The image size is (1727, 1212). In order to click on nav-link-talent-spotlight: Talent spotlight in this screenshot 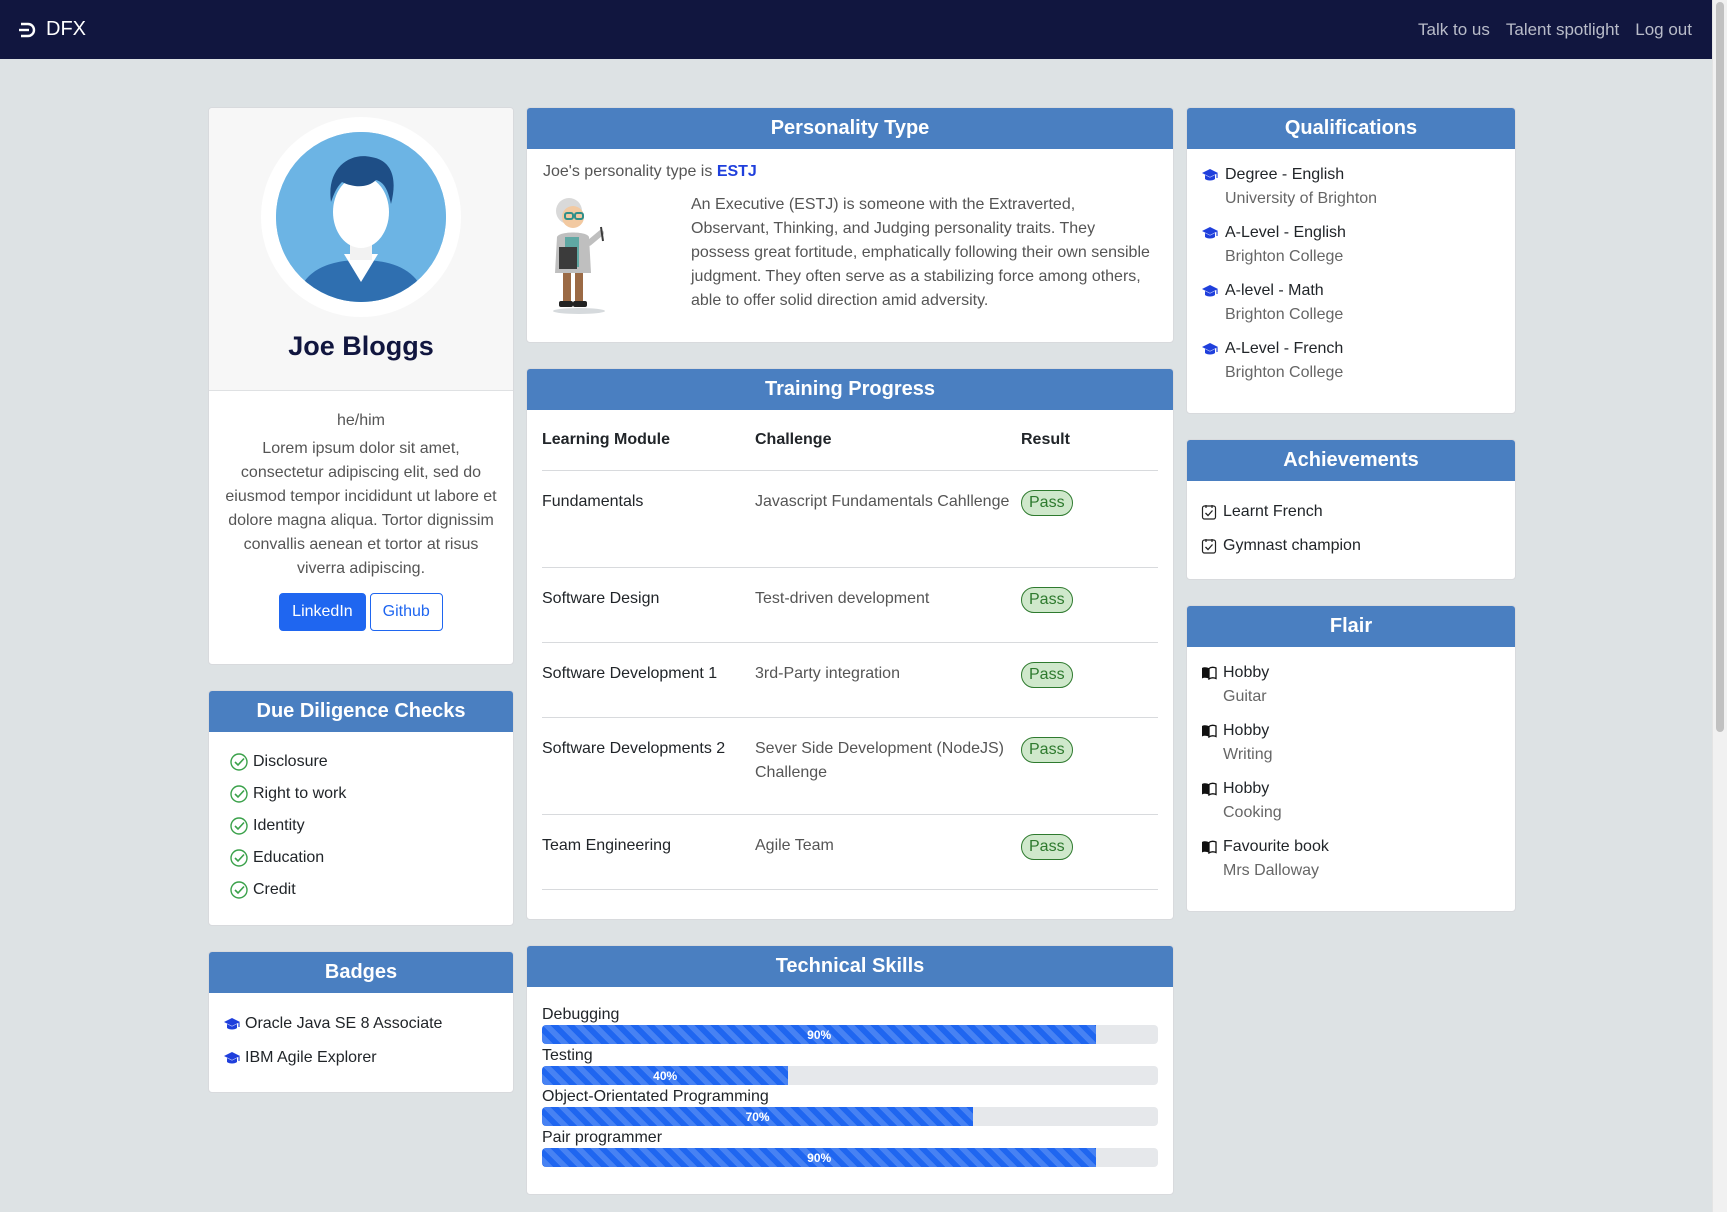, I will do `click(1562, 30)`.